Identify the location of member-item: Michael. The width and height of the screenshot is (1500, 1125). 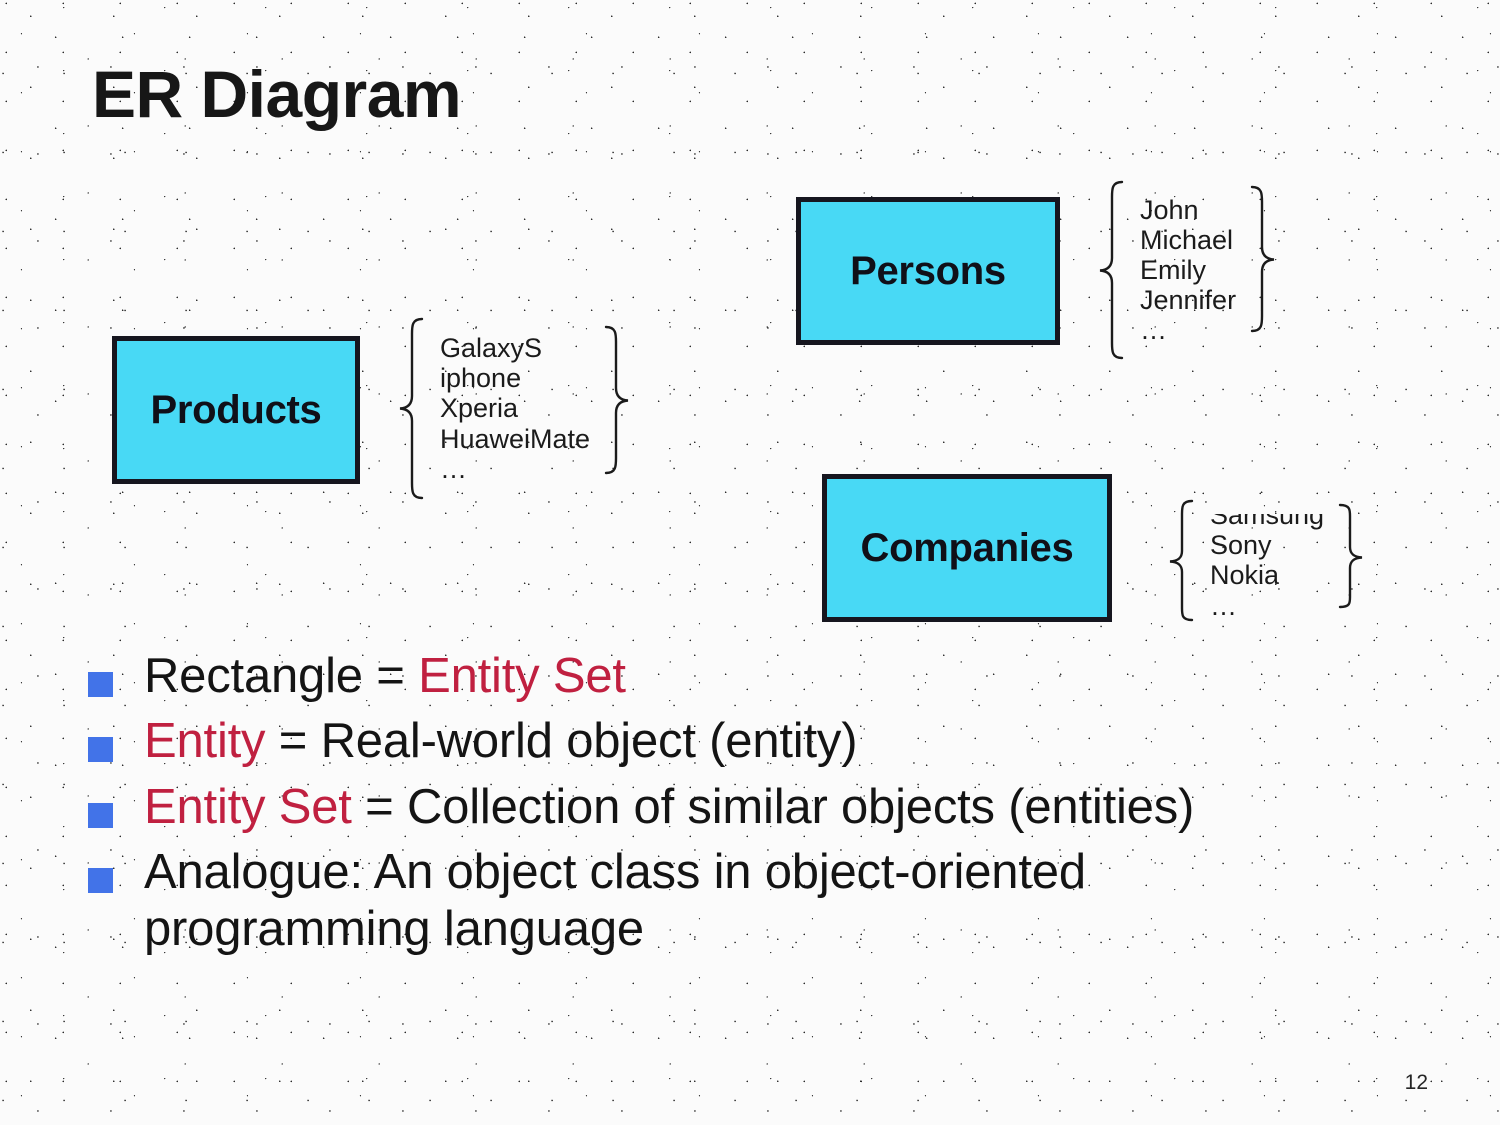
(1187, 239).